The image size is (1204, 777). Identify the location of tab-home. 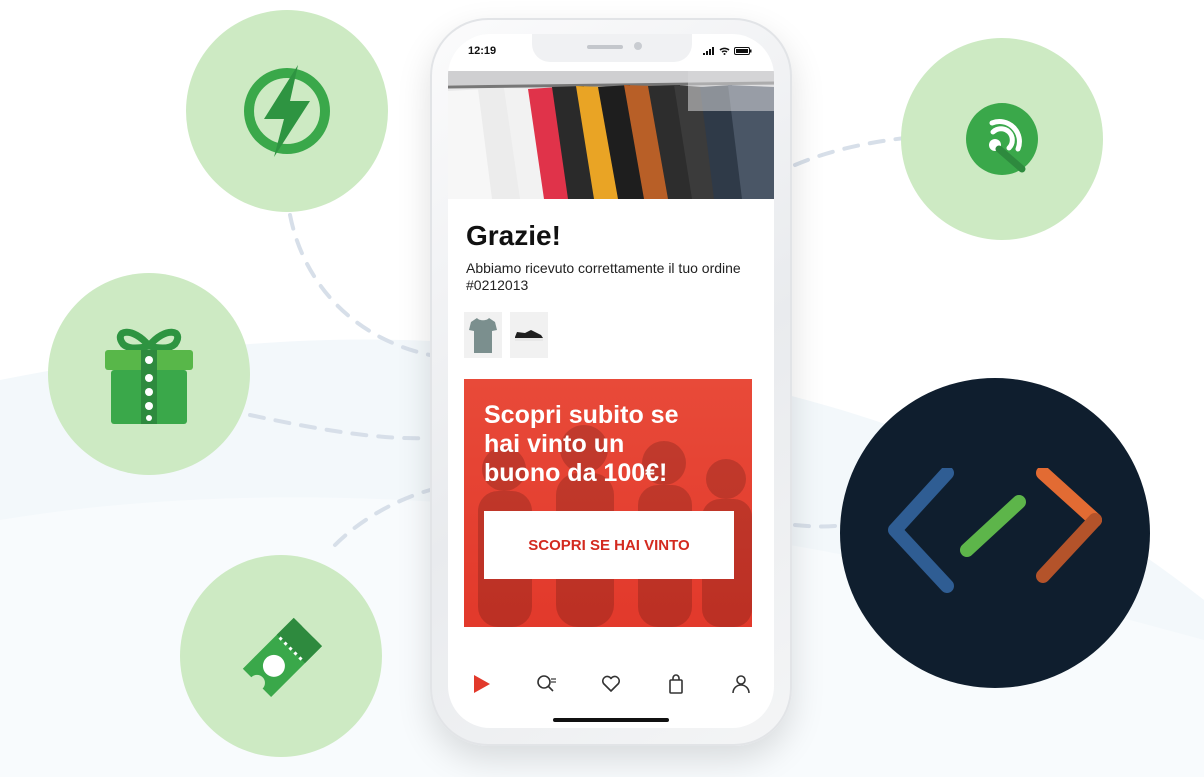
(481, 684).